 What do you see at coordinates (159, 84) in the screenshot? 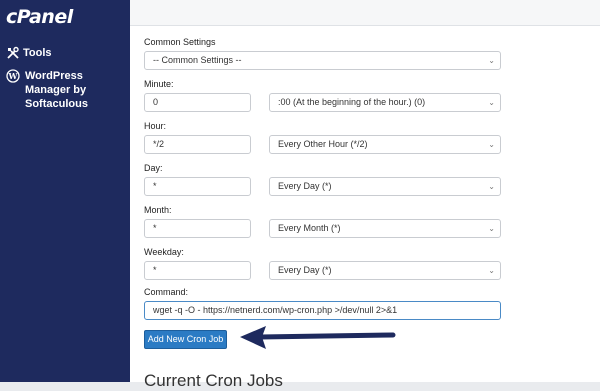
I see `minute-label: Minute:` at bounding box center [159, 84].